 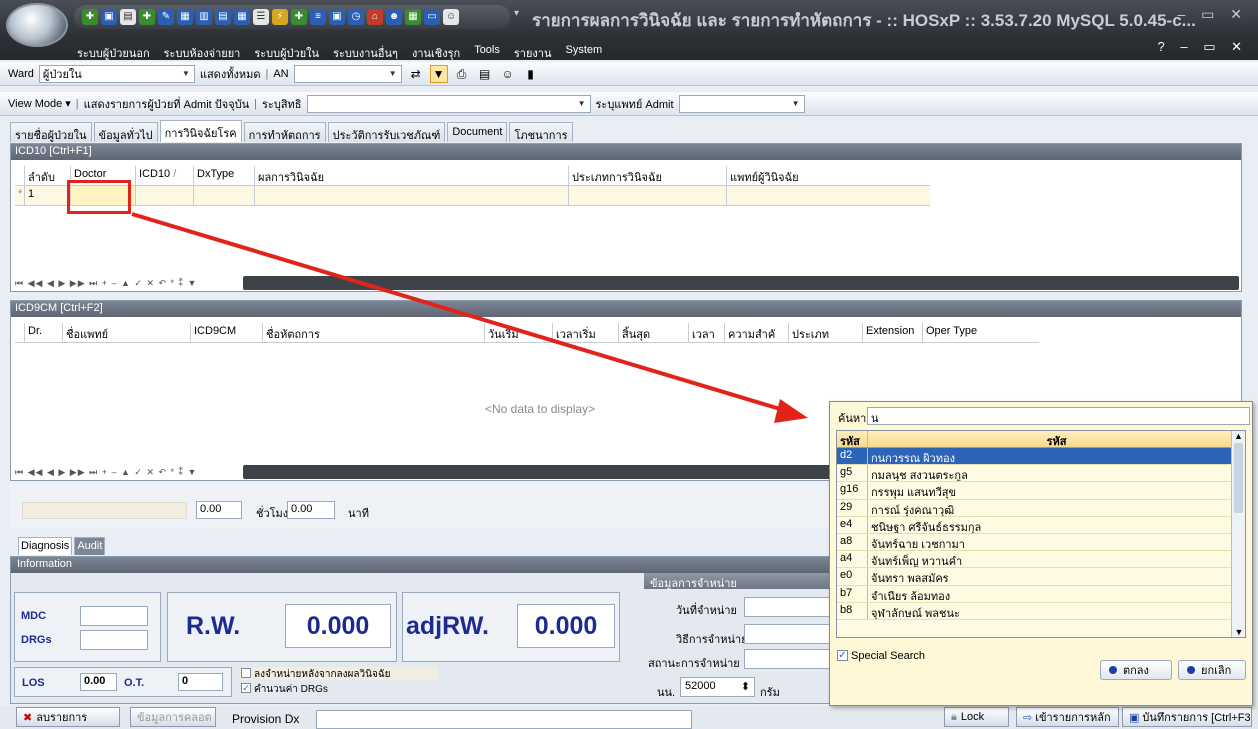 I want to click on list-item: 29 การณ์ รุ่งคณาวุฒิ, so click(x=1041, y=508).